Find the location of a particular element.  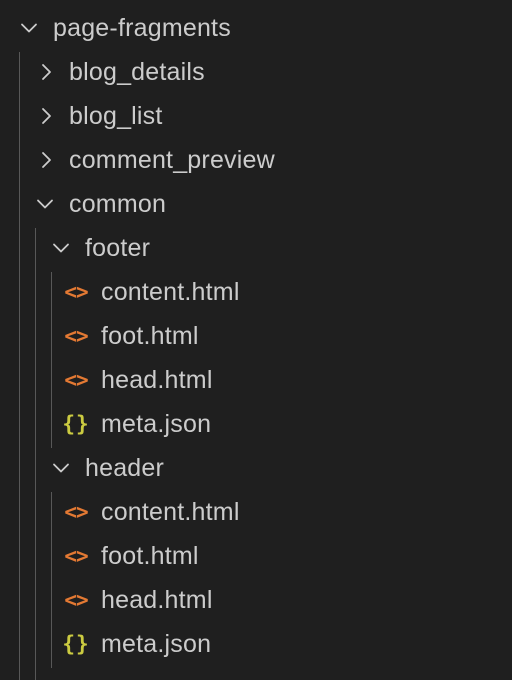

tree-file-footer-content-html: <> content.html is located at coordinates (256, 292).